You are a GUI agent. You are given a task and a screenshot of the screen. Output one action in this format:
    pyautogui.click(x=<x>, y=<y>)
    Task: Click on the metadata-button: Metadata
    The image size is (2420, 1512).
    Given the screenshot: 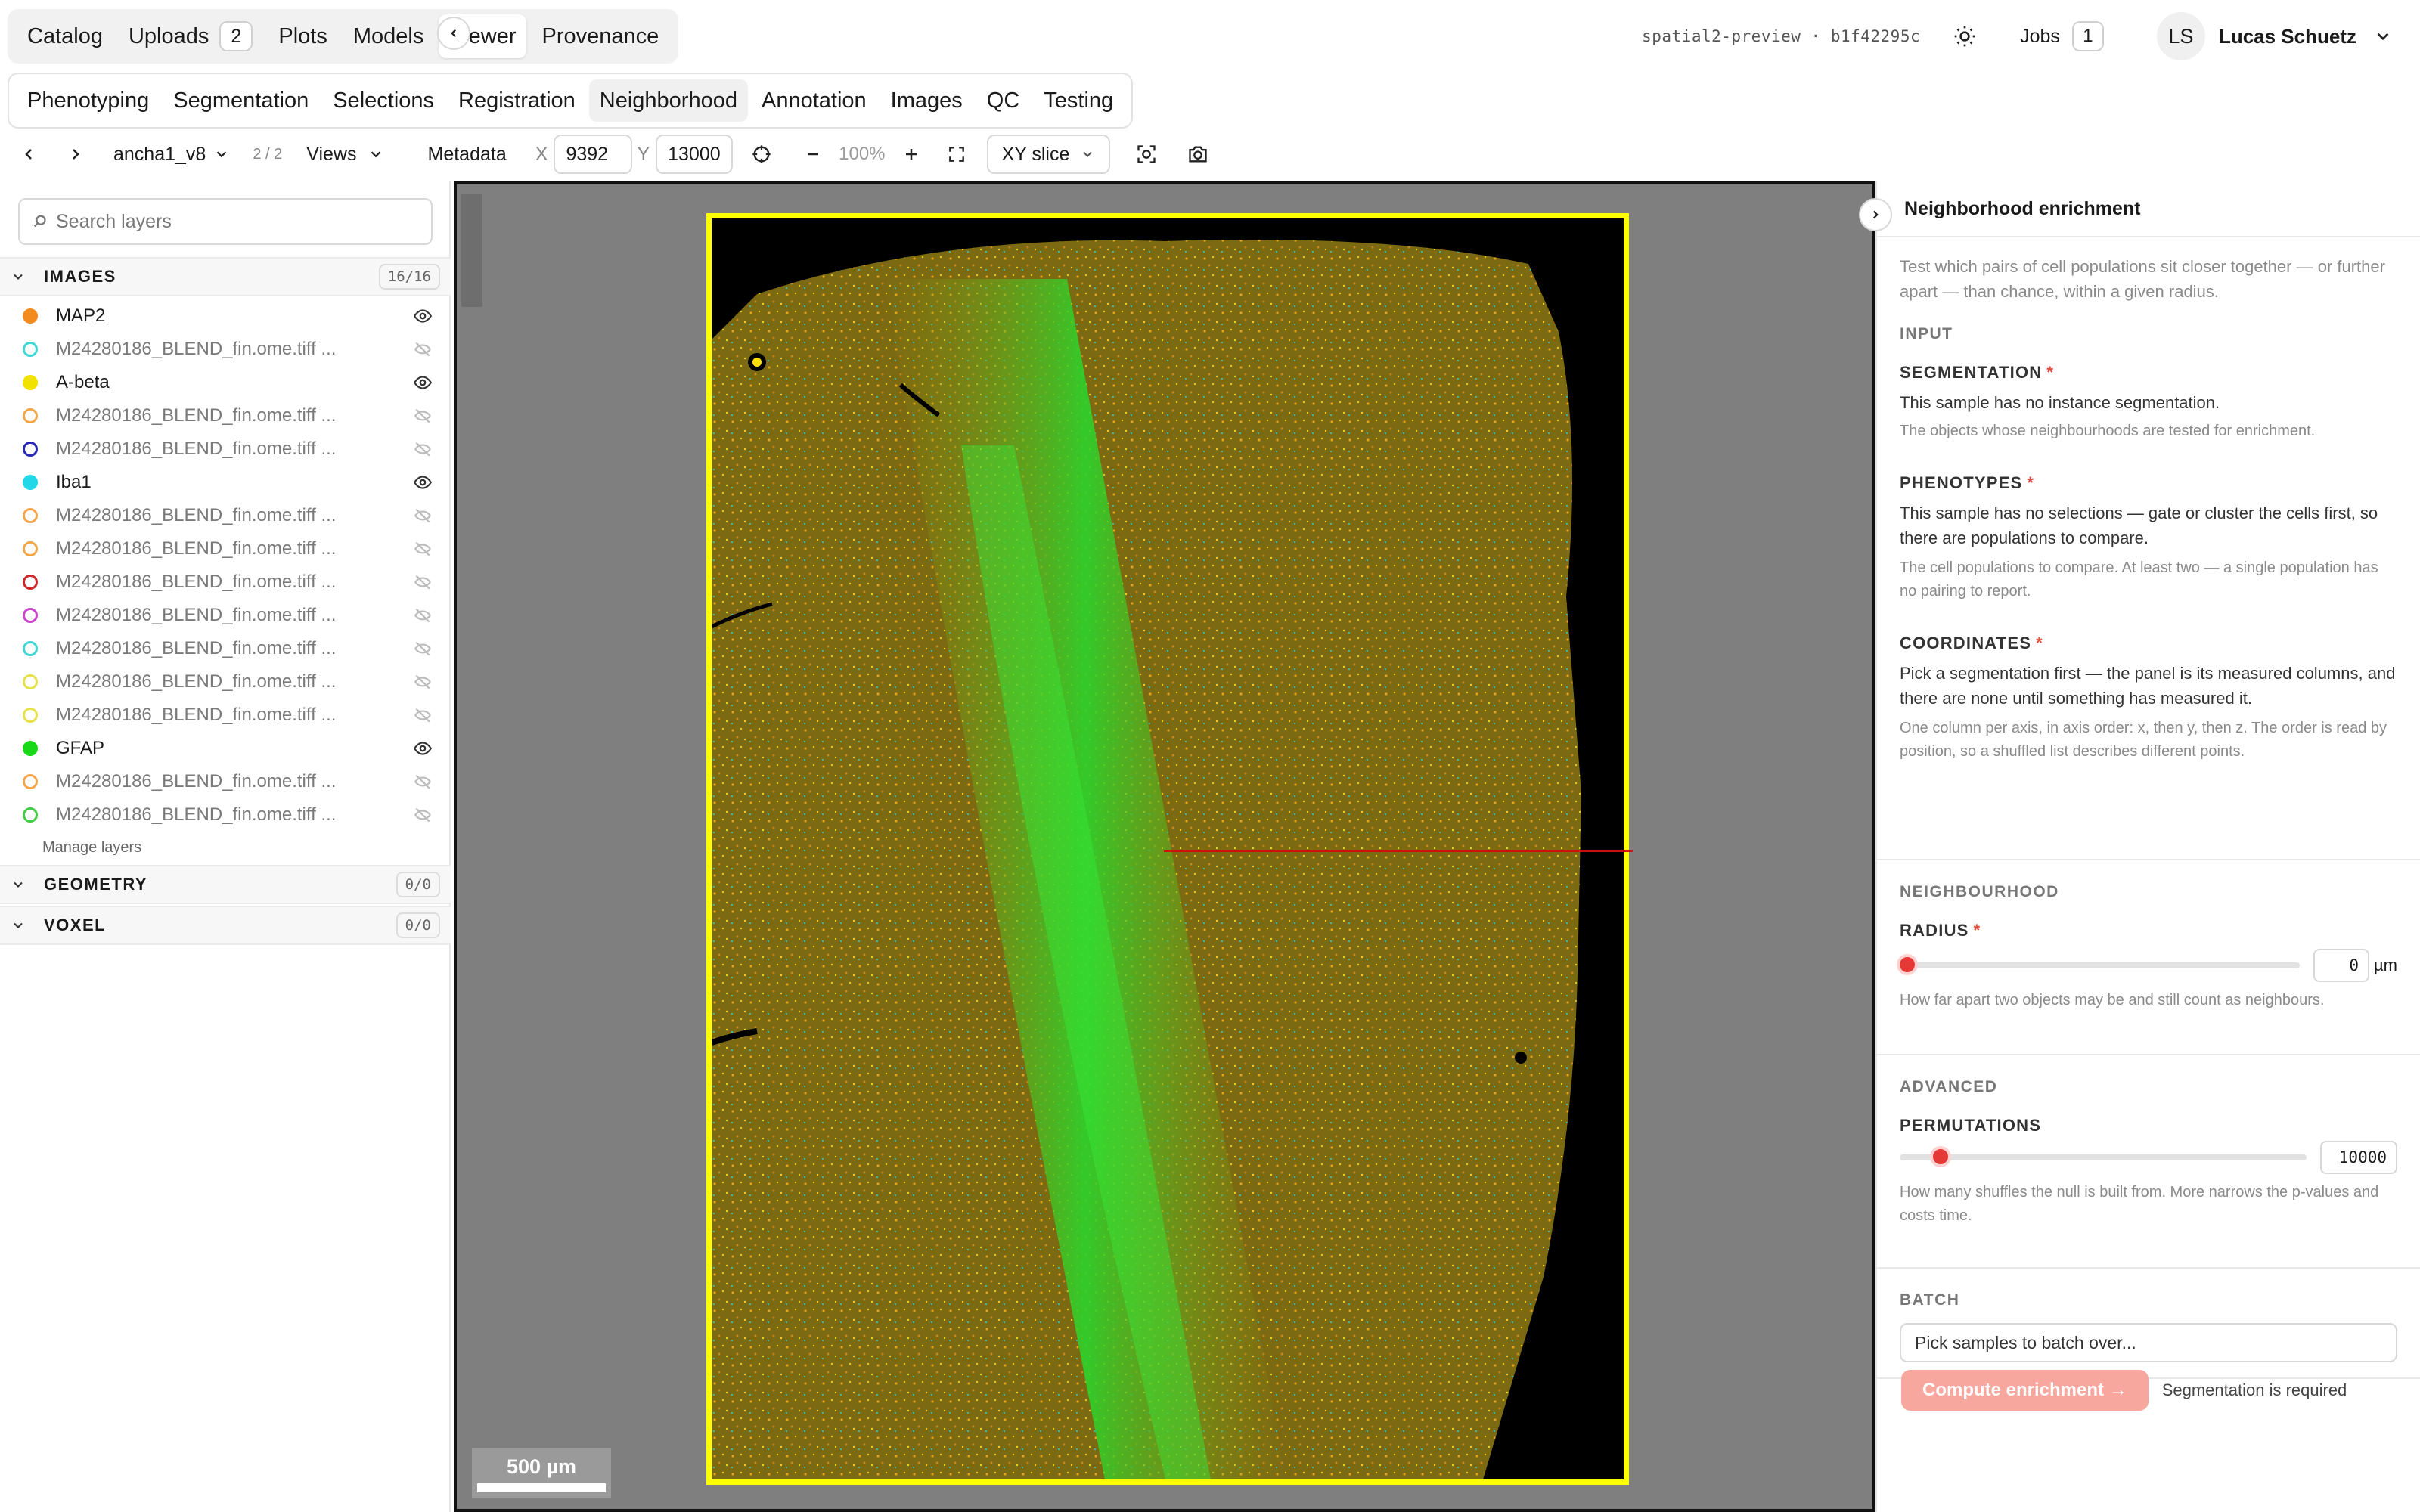 What is the action you would take?
    pyautogui.click(x=468, y=155)
    